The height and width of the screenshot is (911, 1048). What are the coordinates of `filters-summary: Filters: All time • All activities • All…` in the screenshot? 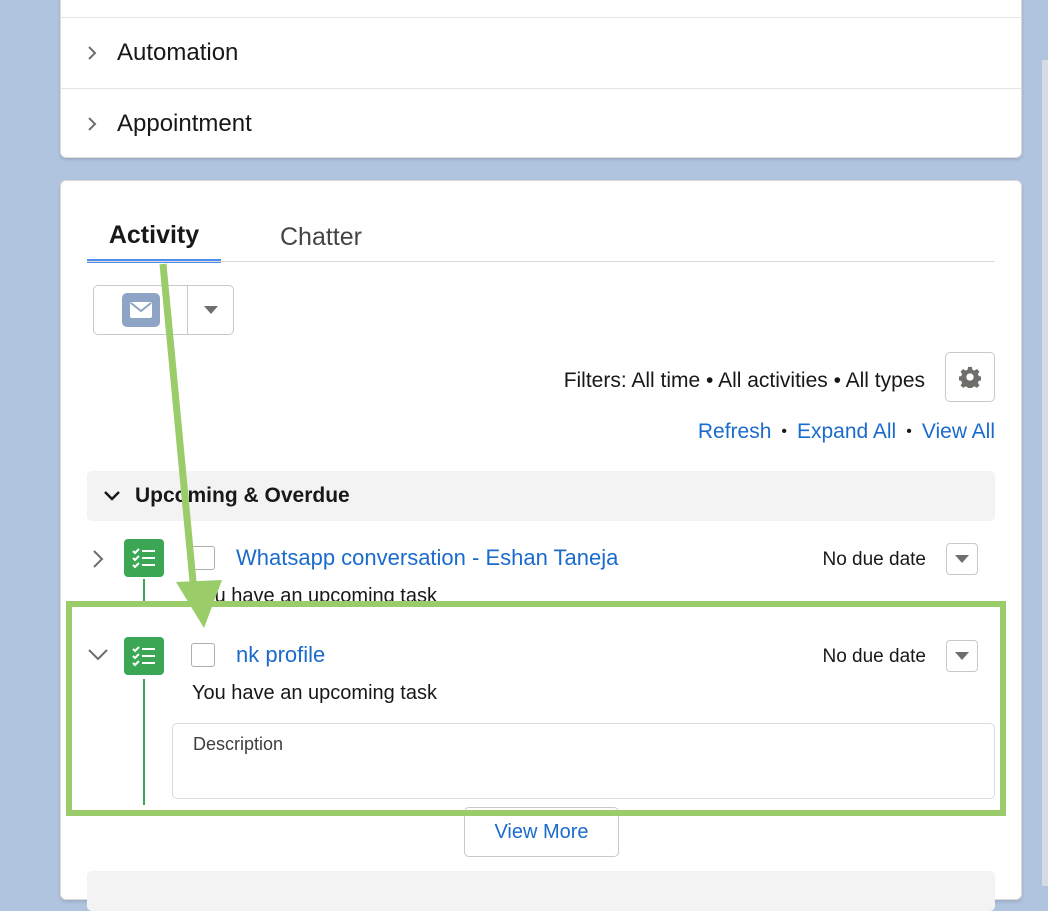 It's located at (744, 380).